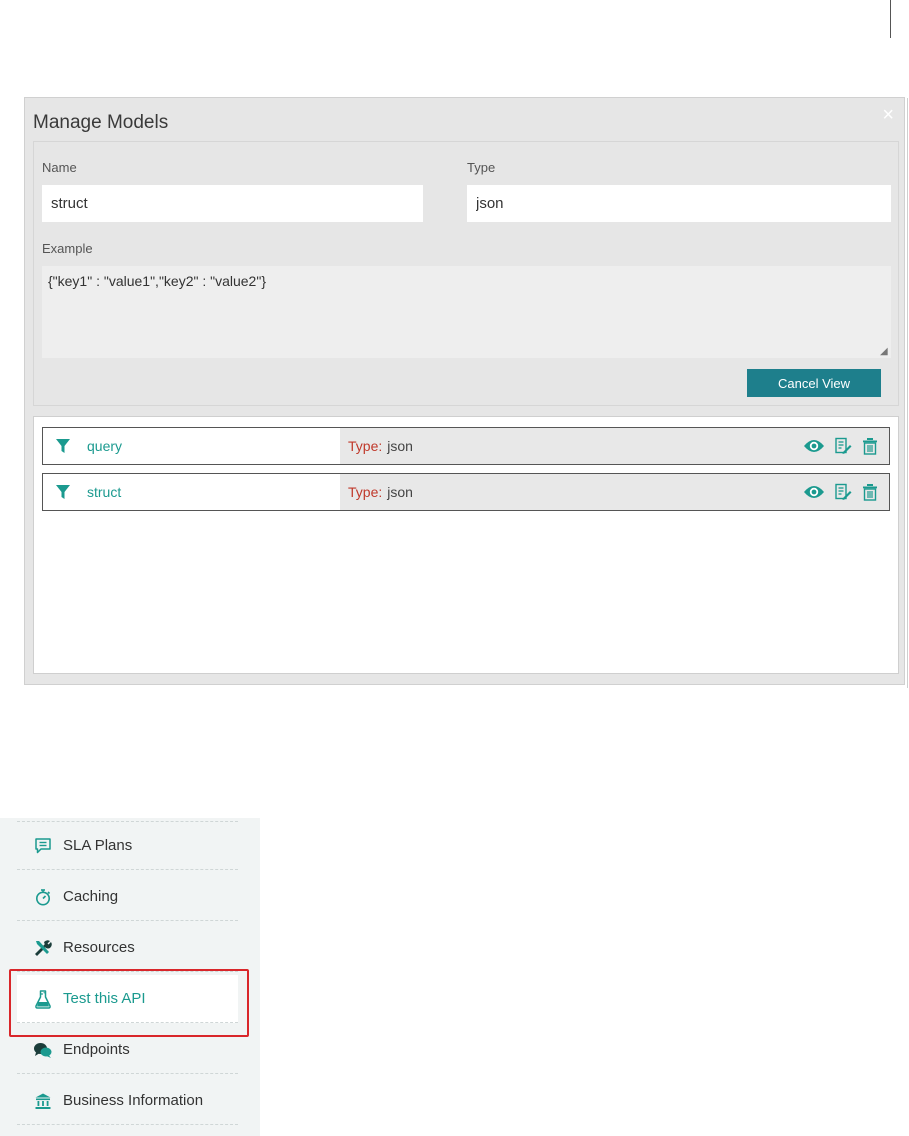  What do you see at coordinates (679, 203) in the screenshot?
I see `type-field` at bounding box center [679, 203].